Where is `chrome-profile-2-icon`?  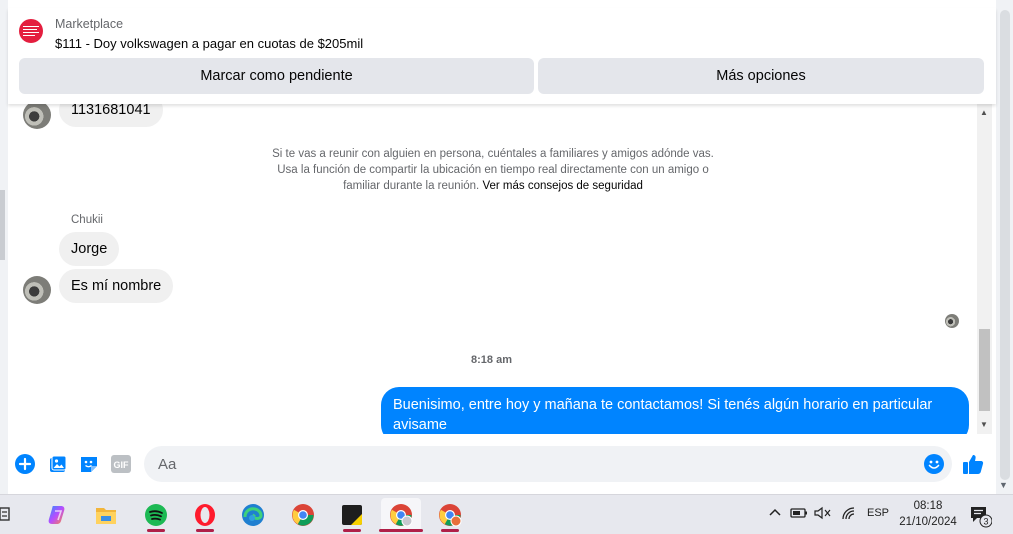
chrome-profile-2-icon is located at coordinates (450, 515).